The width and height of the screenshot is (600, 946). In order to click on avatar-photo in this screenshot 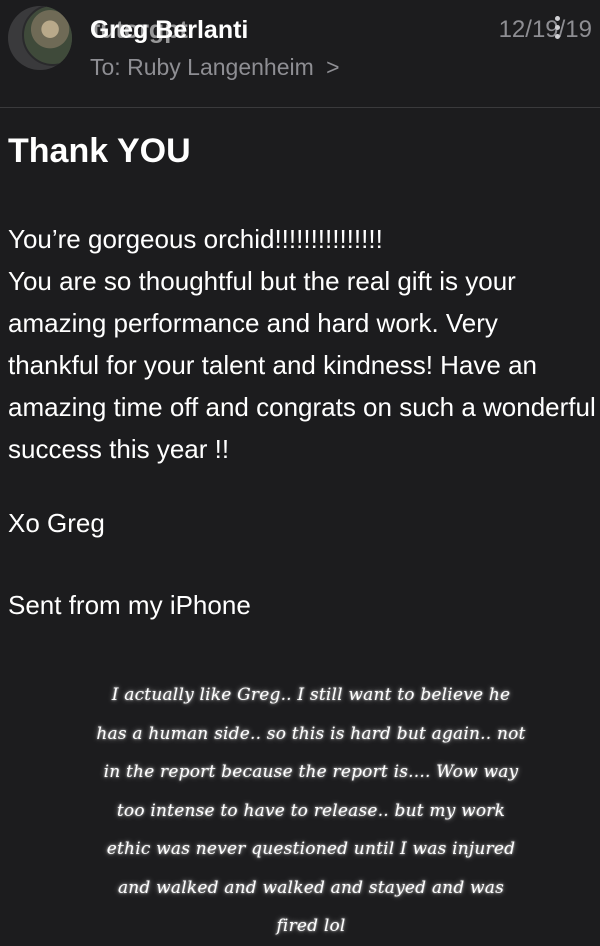, I will do `click(47, 36)`.